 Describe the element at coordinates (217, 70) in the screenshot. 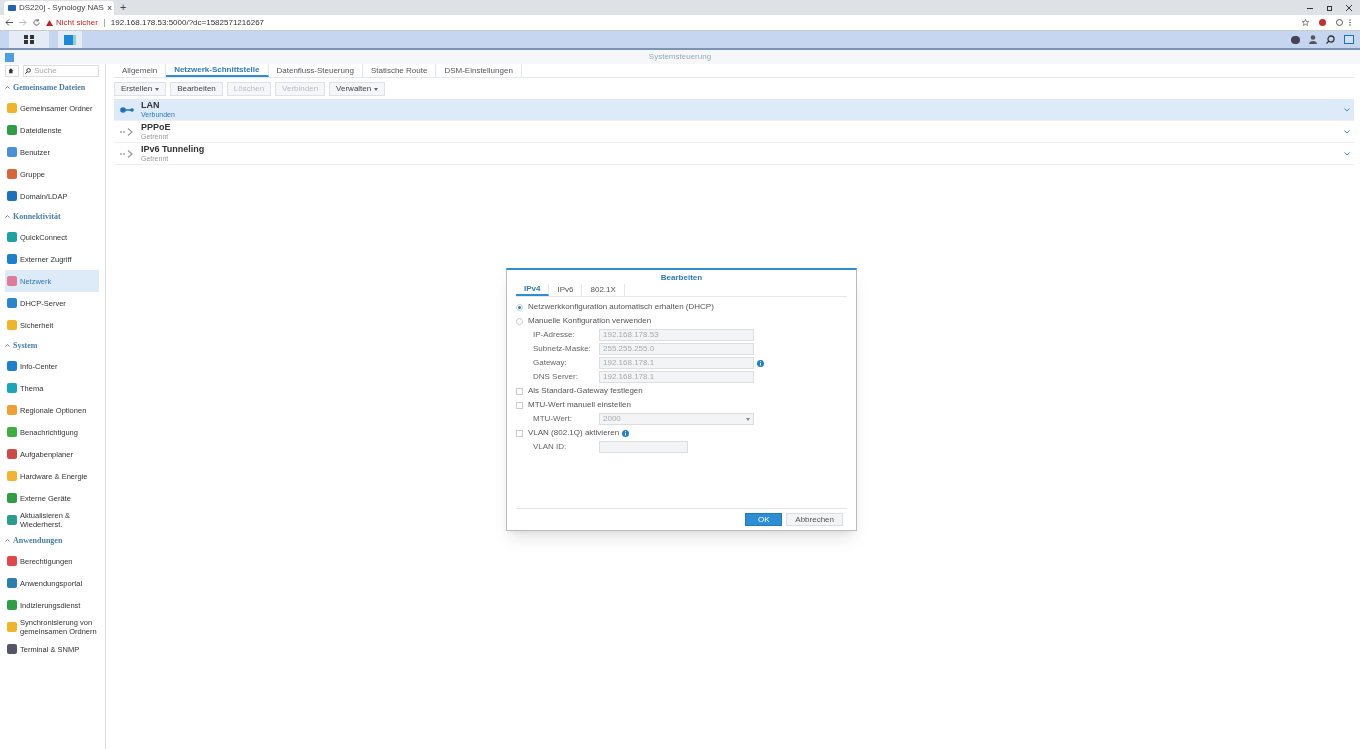

I see `tab: Netzwerk-Schnittstelle` at that location.